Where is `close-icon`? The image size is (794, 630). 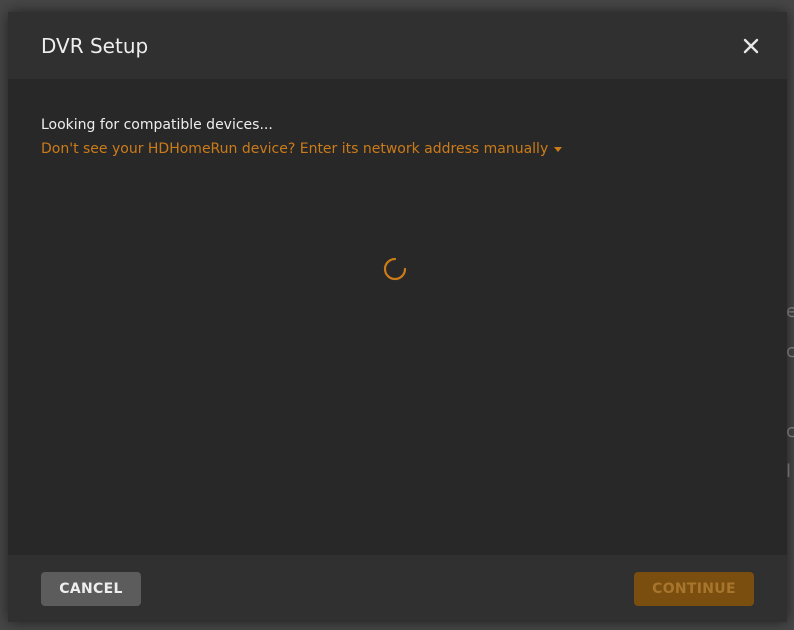 close-icon is located at coordinates (751, 45).